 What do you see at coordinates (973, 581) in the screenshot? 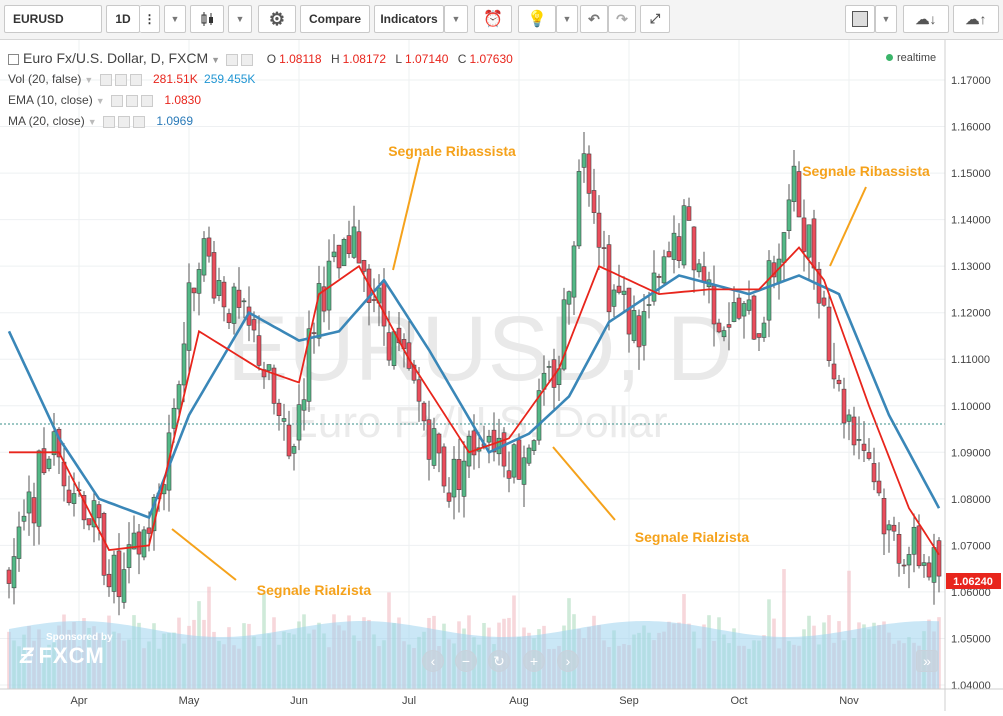
I see `last-price-tag: 1.06240` at bounding box center [973, 581].